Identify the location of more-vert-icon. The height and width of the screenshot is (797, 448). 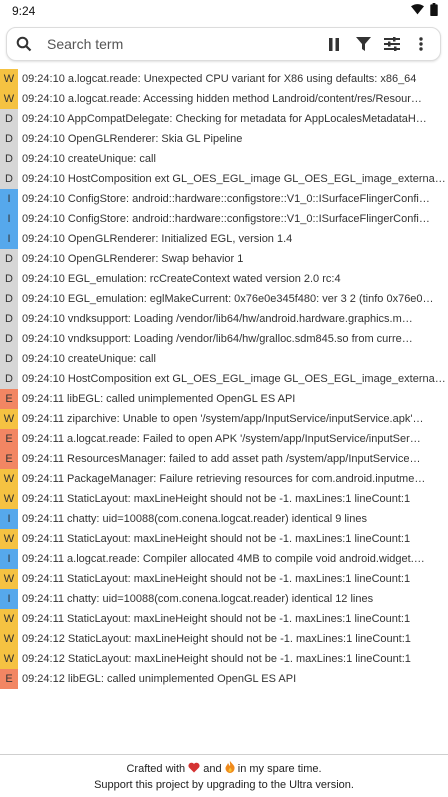
(421, 44).